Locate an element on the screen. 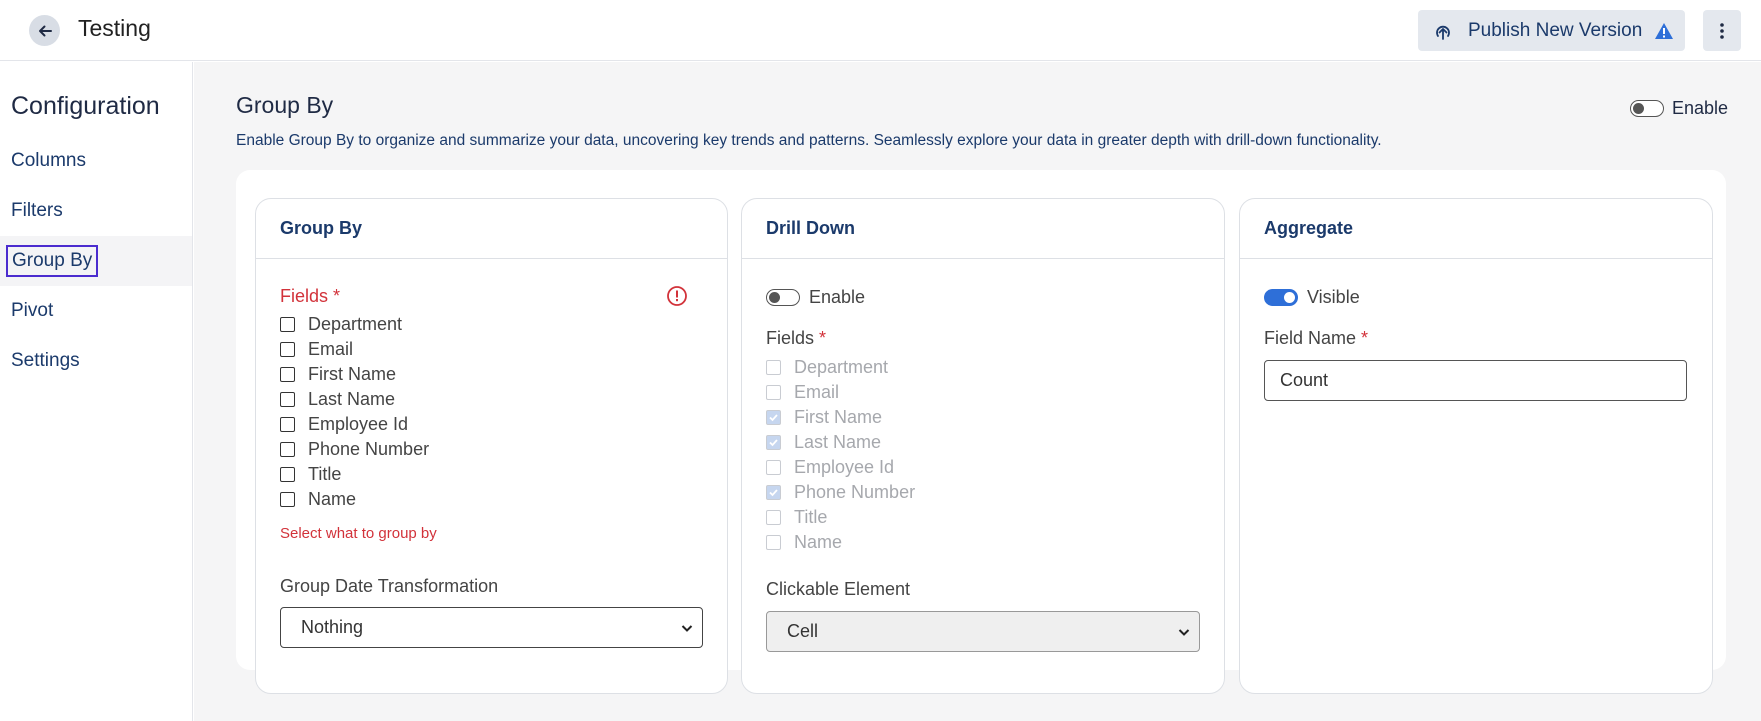 The image size is (1761, 721). drill-down-field-checkbox: First Name is located at coordinates (824, 417).